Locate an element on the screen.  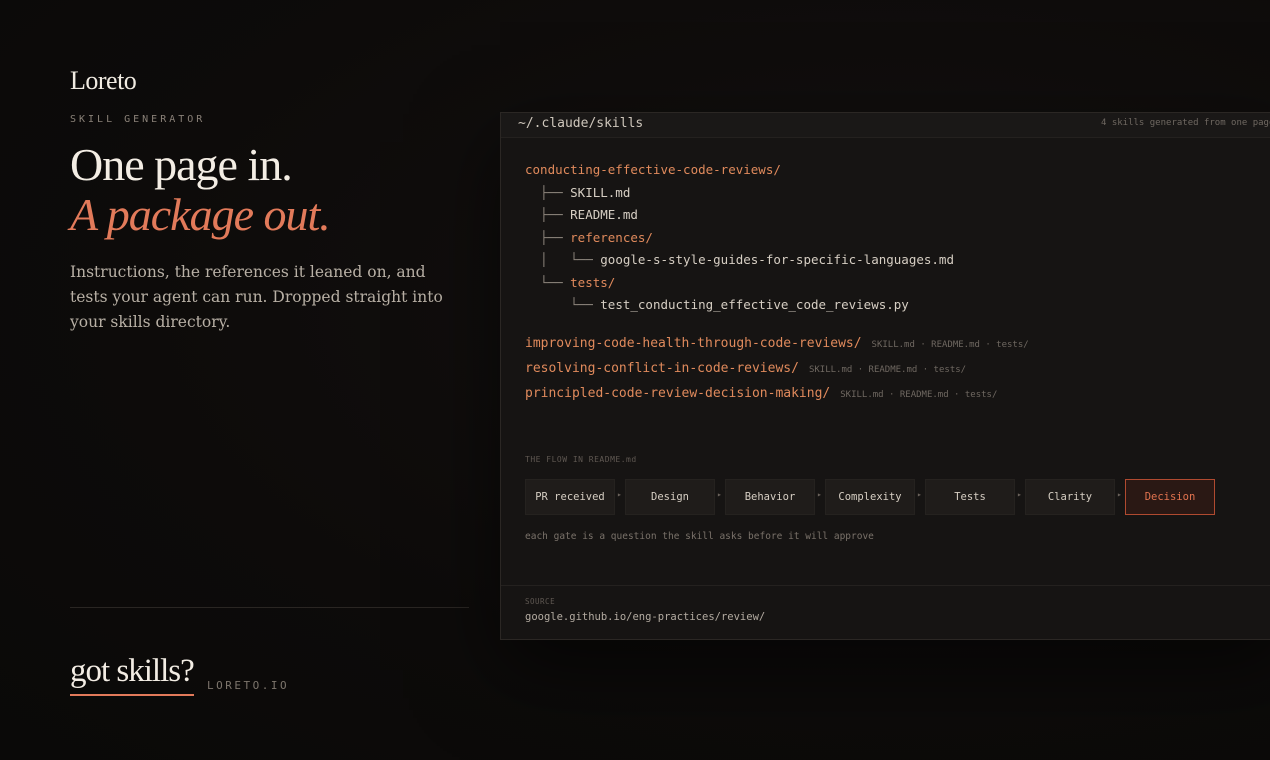
skill-name: resolving-conflict-in-code-reviews/ is located at coordinates (662, 368).